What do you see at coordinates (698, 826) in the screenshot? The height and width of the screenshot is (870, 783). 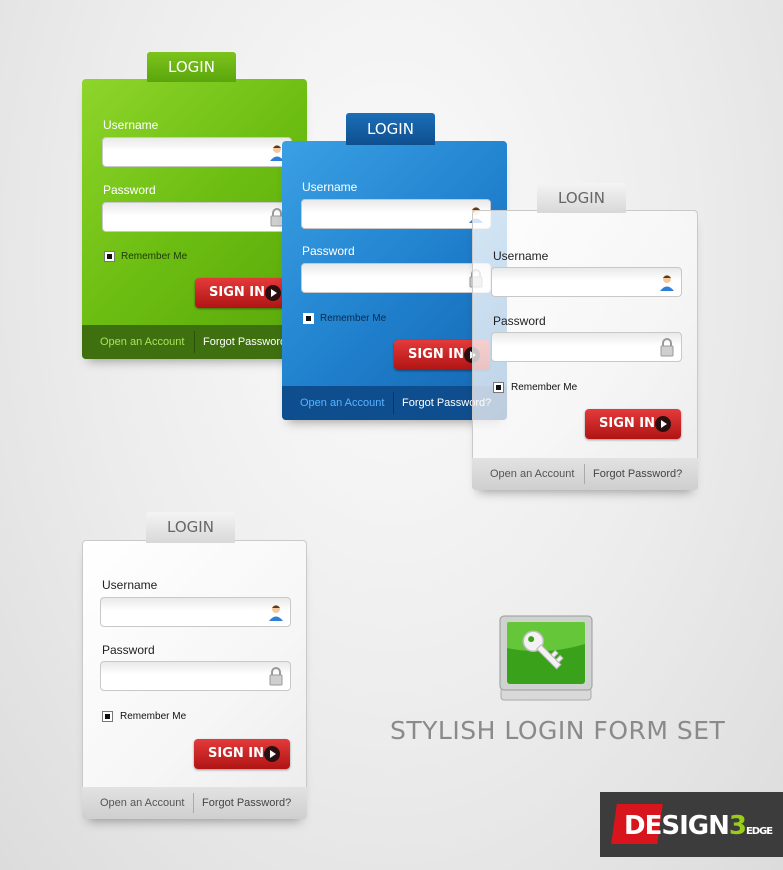 I see `watermark-text: DESIGN3EDGE` at bounding box center [698, 826].